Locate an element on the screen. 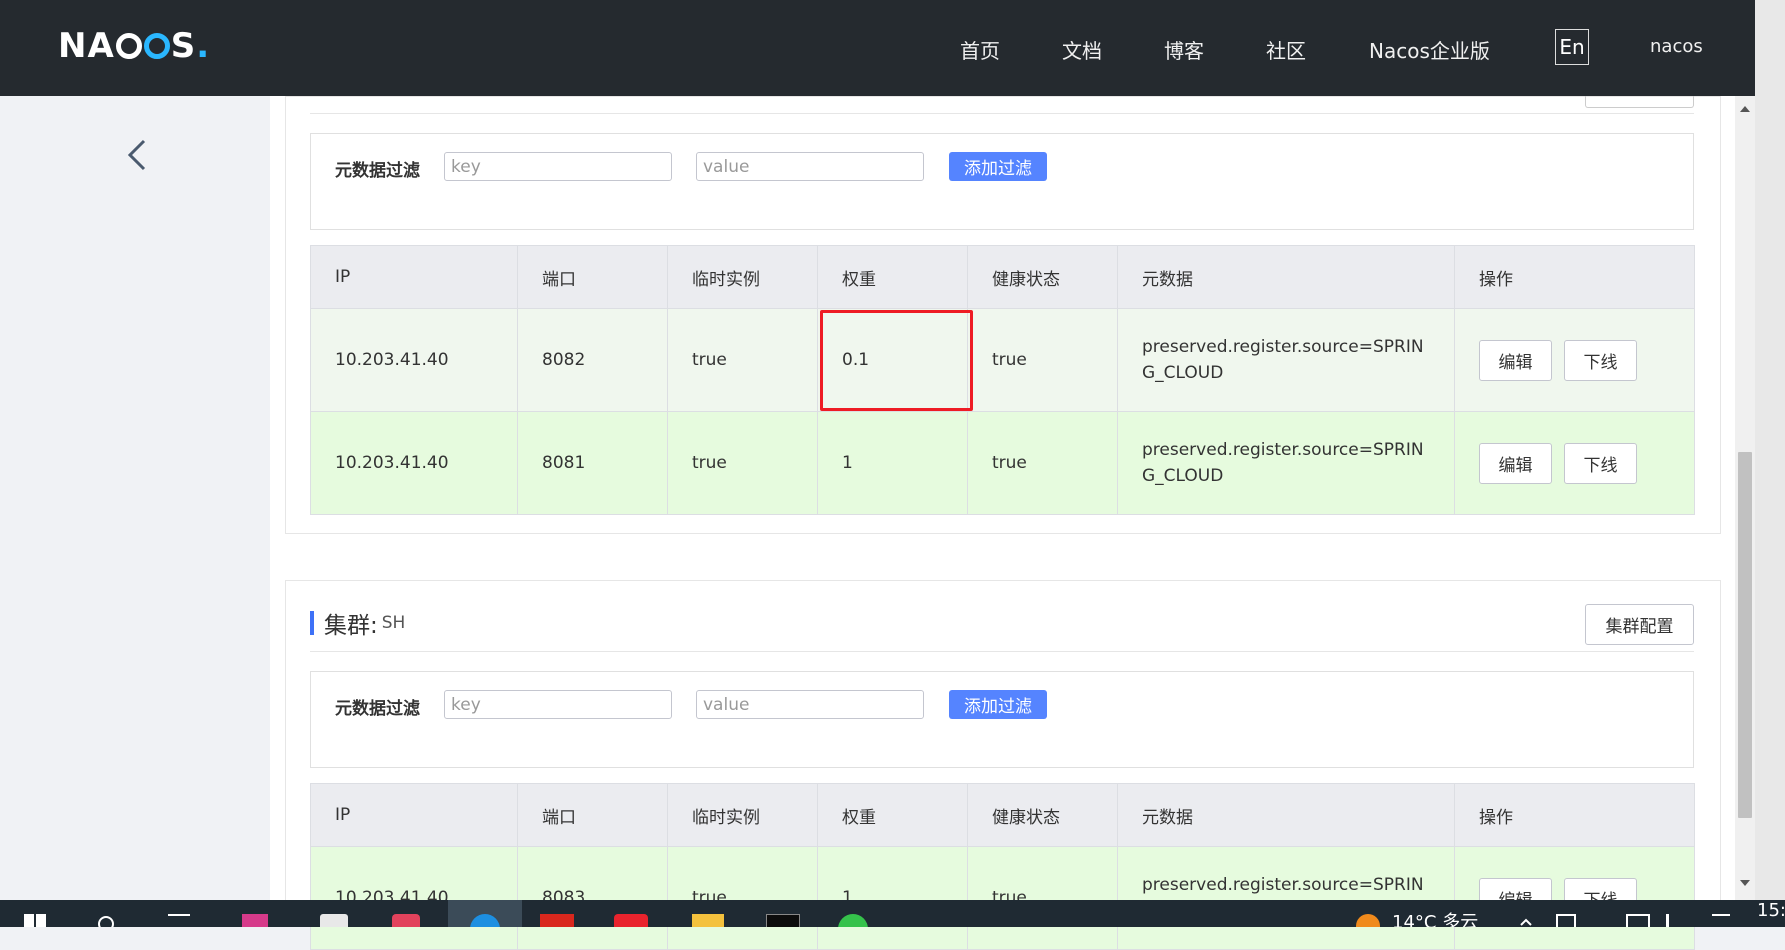  search-icon is located at coordinates (107, 920).